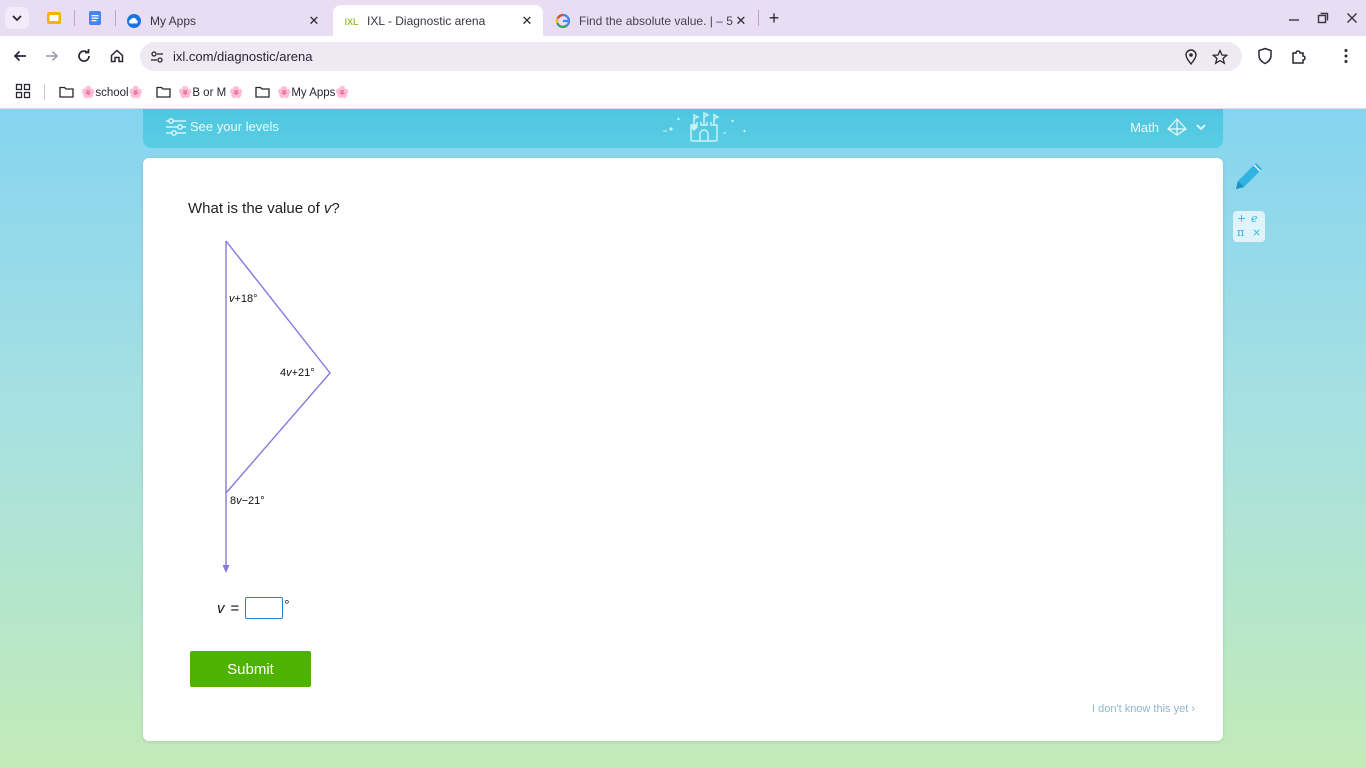  Describe the element at coordinates (234, 126) in the screenshot. I see `see-levels-link: See your levels` at that location.